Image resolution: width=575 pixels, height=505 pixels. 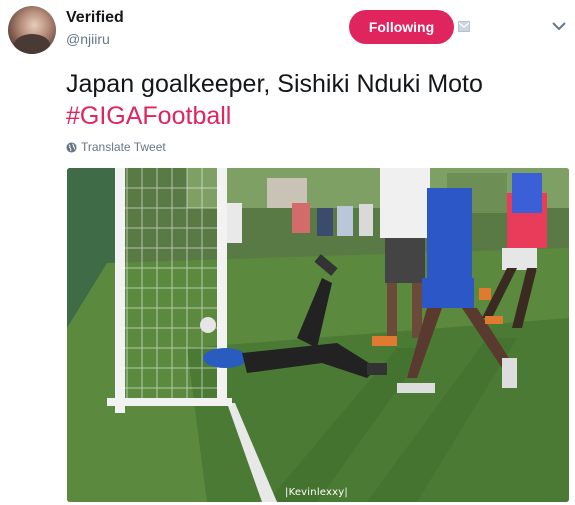 What do you see at coordinates (316, 116) in the screenshot?
I see `hashtag-link: #GIGAFootball` at bounding box center [316, 116].